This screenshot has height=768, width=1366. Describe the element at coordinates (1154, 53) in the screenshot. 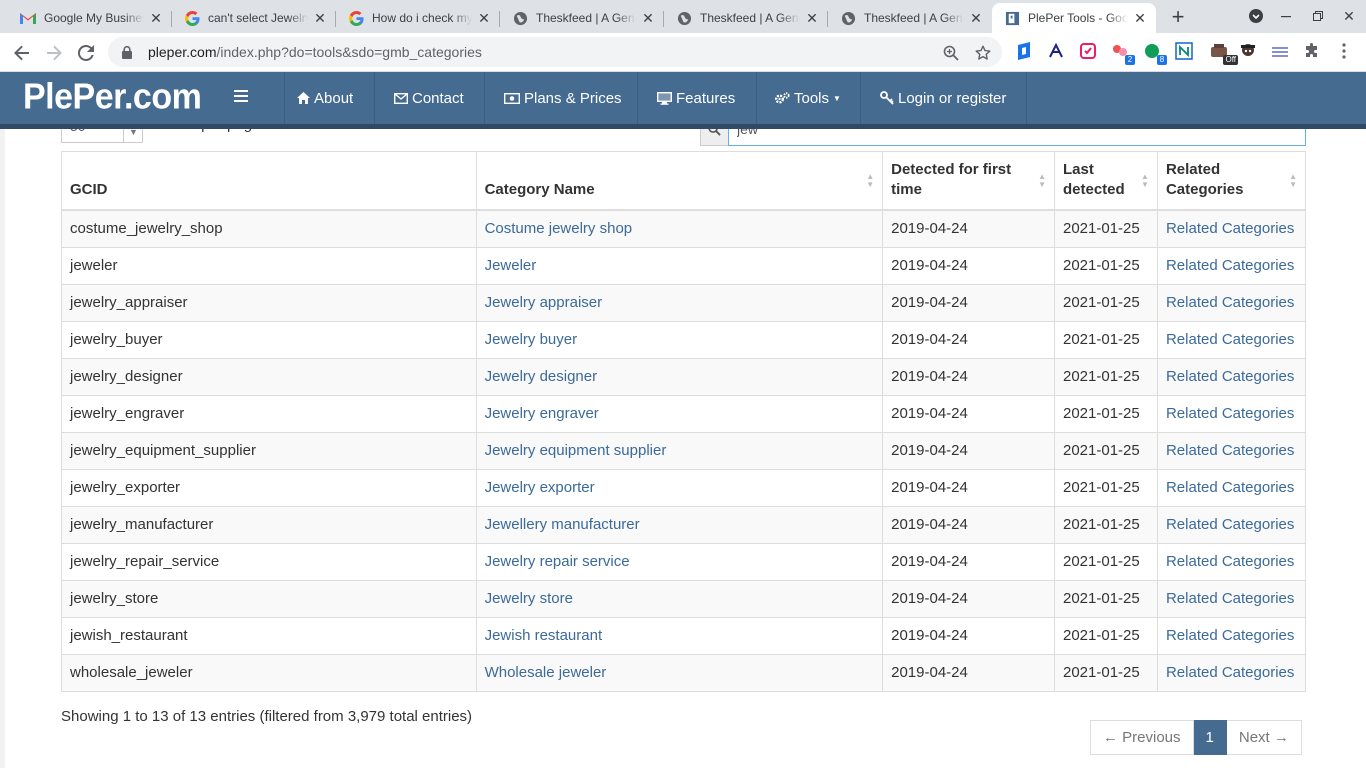

I see `extension-icon: 8` at that location.